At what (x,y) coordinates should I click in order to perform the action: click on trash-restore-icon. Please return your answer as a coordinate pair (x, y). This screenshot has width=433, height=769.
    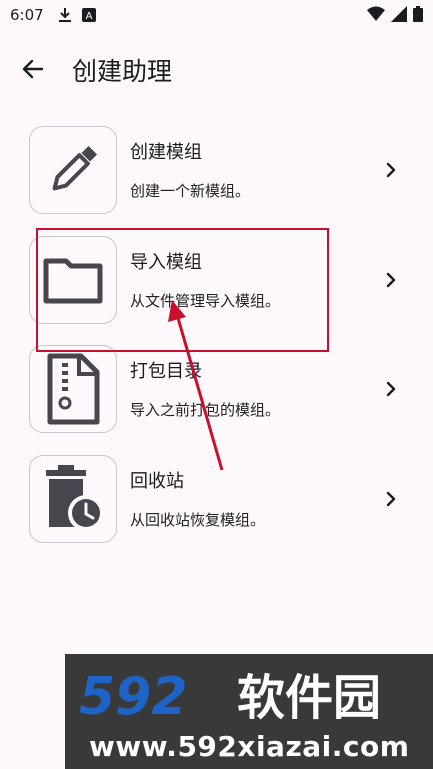
    Looking at the image, I should click on (75, 498).